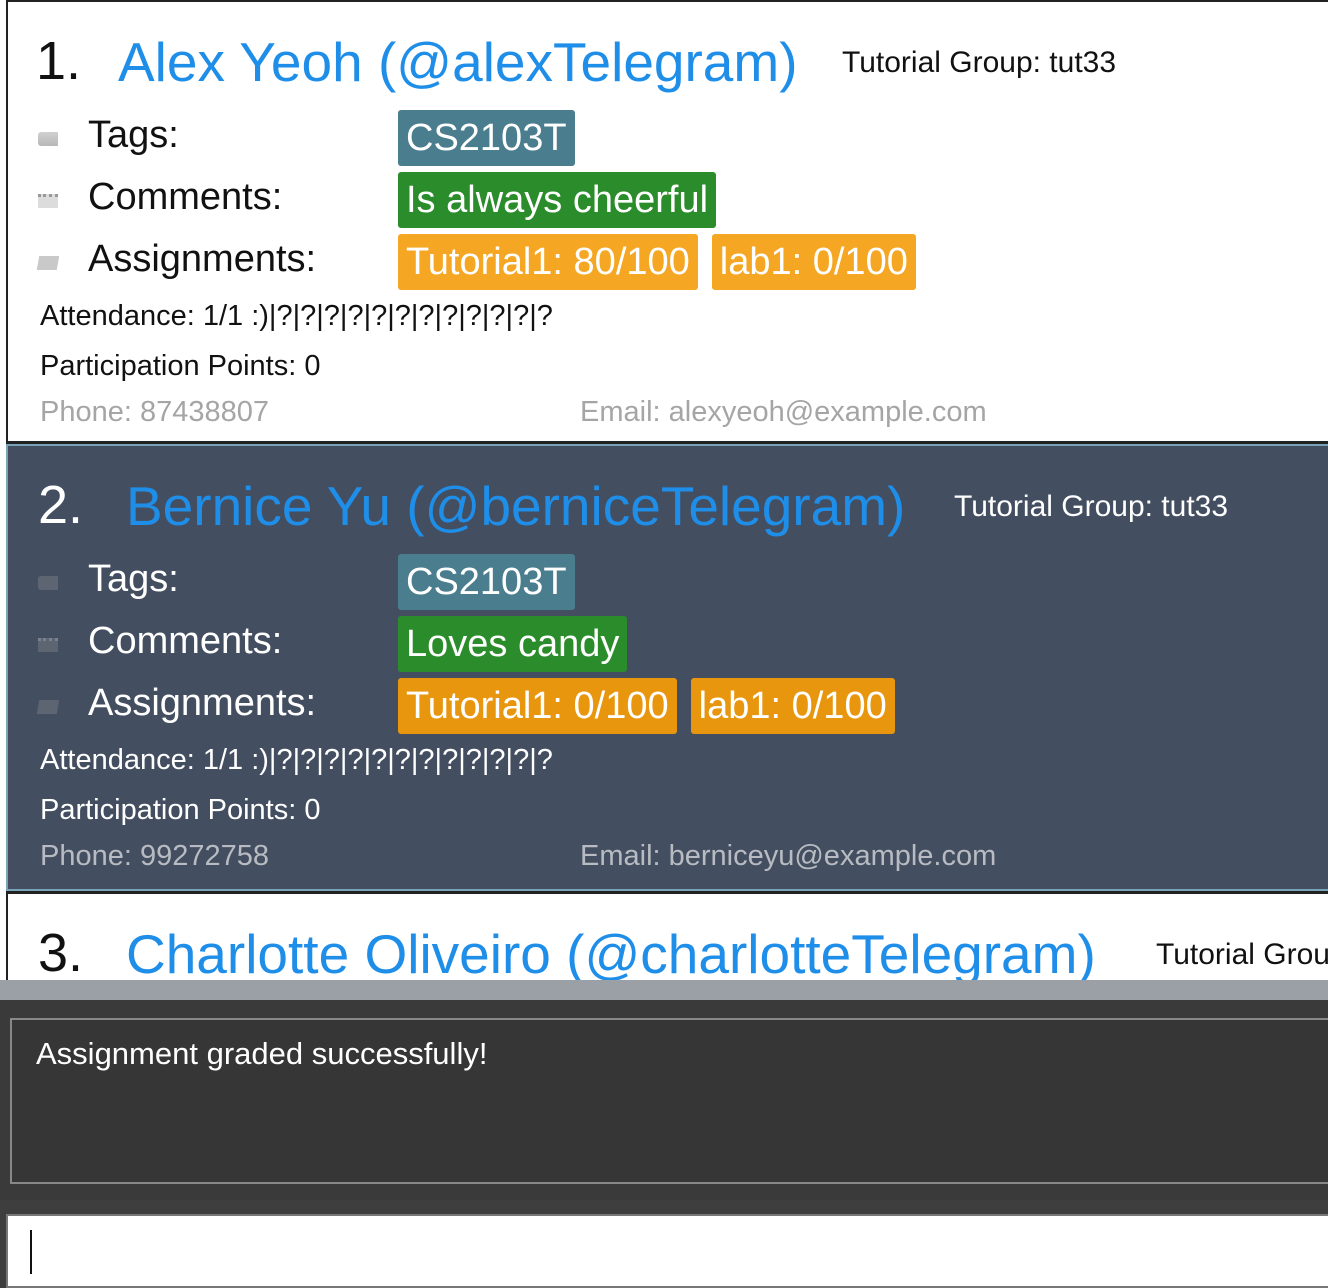 The height and width of the screenshot is (1288, 1328). What do you see at coordinates (262, 1053) in the screenshot?
I see `result-message: Assignment graded successfully!` at bounding box center [262, 1053].